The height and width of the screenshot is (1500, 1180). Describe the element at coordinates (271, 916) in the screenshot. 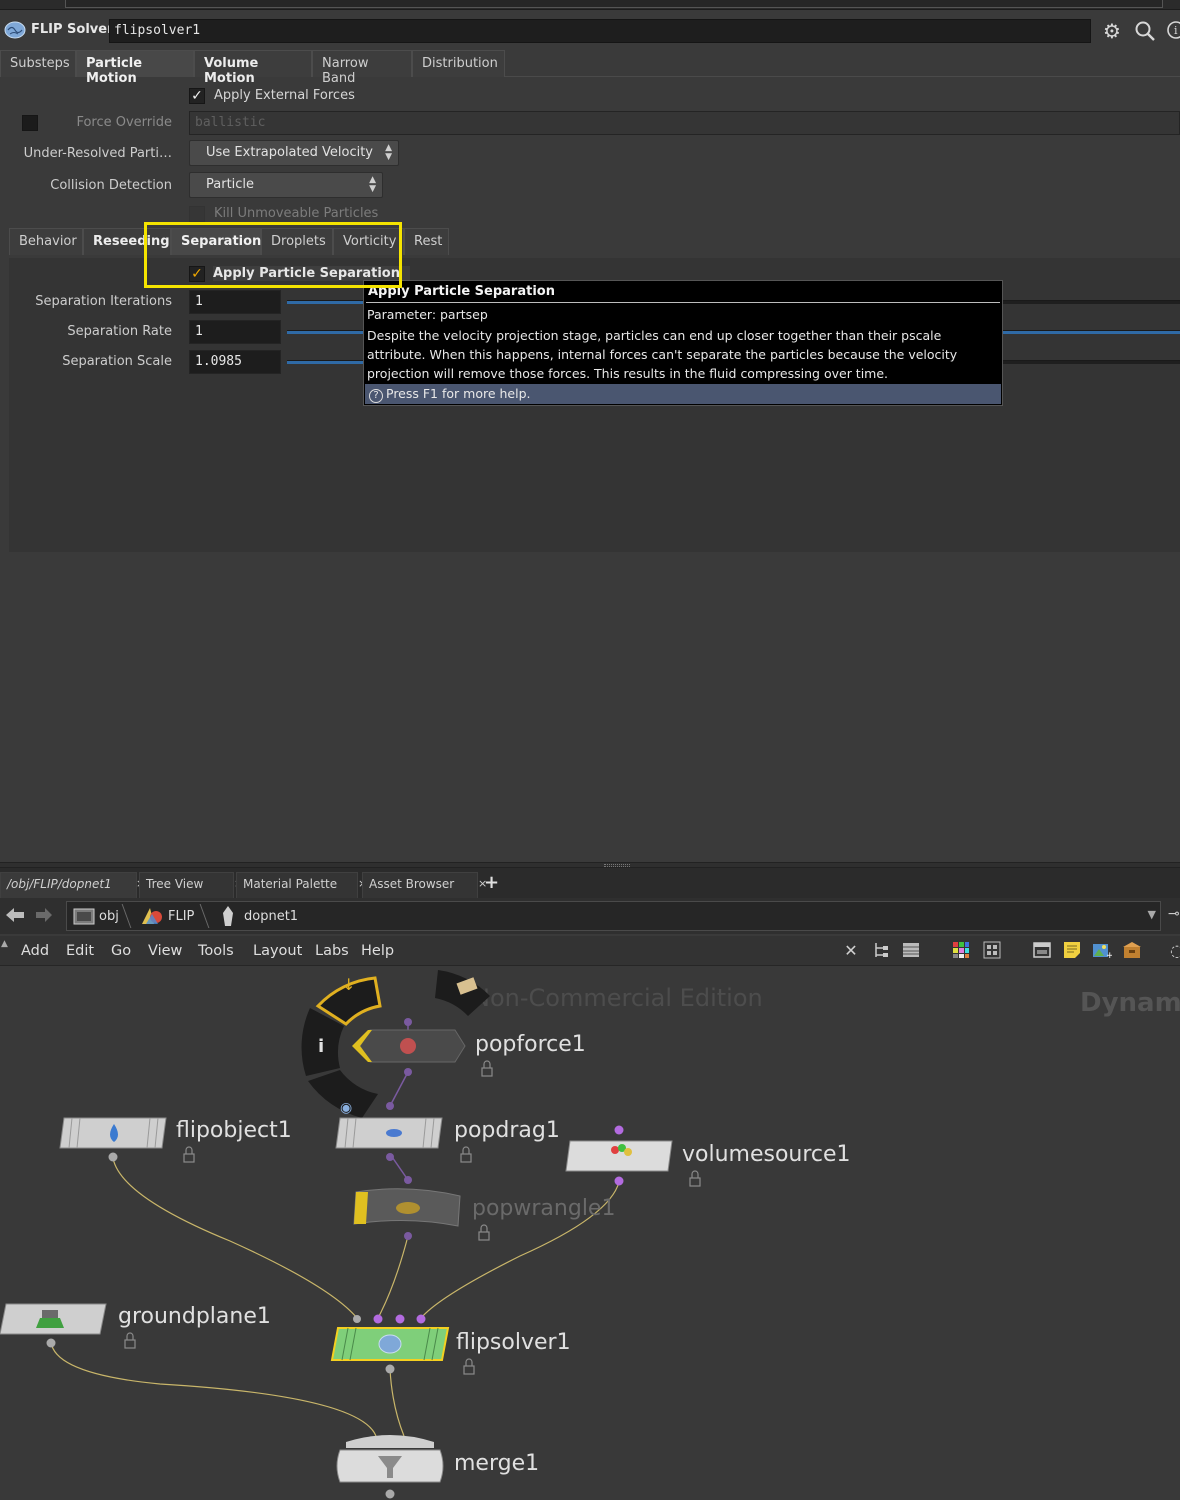

I see `breadcrumb-dopnet: dopnet1` at that location.